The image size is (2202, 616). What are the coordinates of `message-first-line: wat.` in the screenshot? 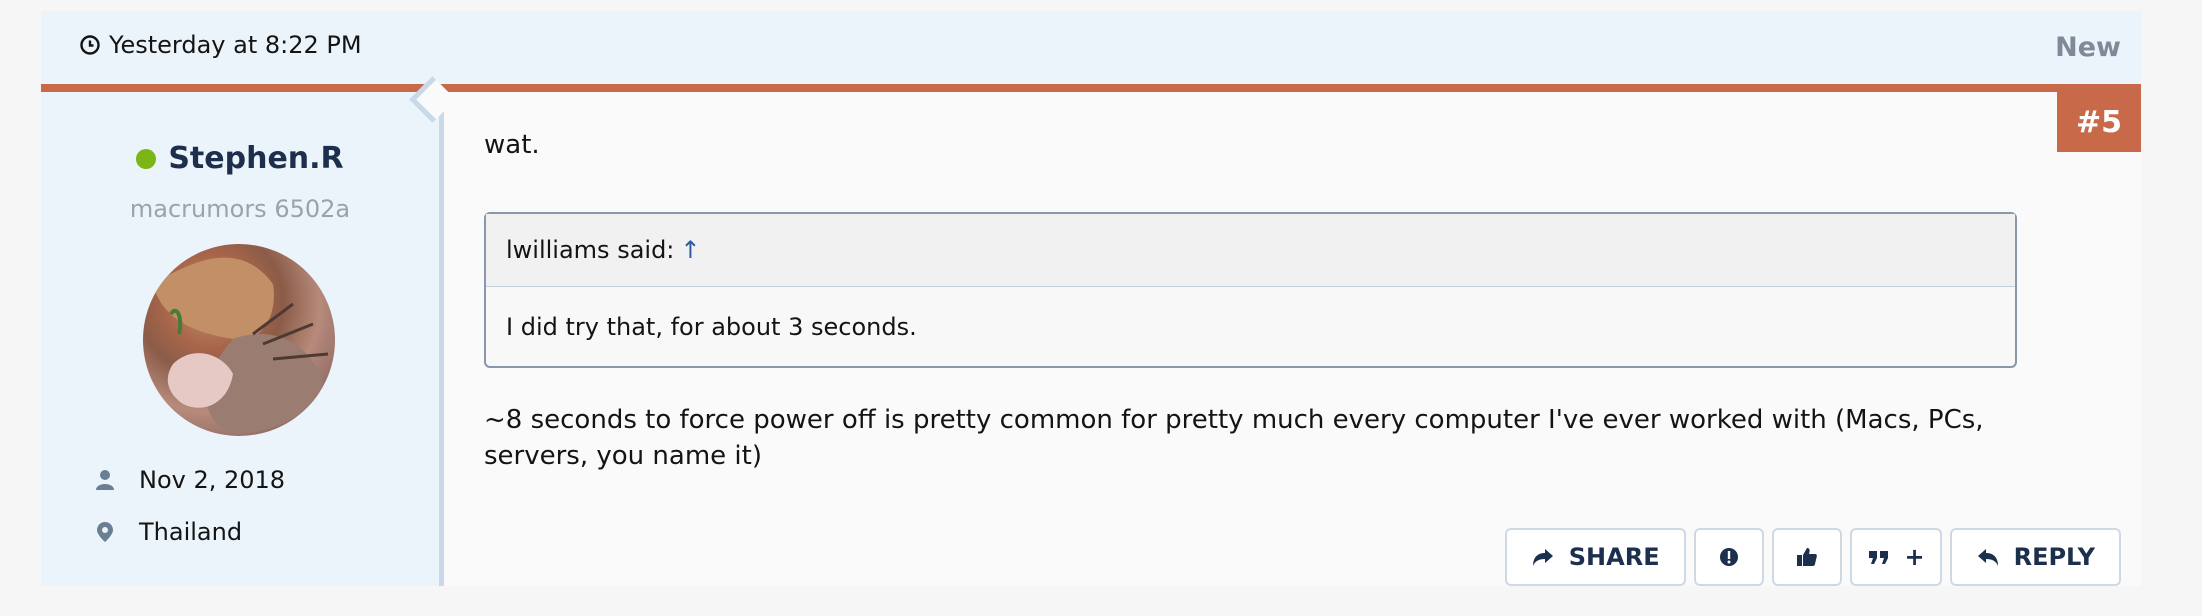 It's located at (512, 145).